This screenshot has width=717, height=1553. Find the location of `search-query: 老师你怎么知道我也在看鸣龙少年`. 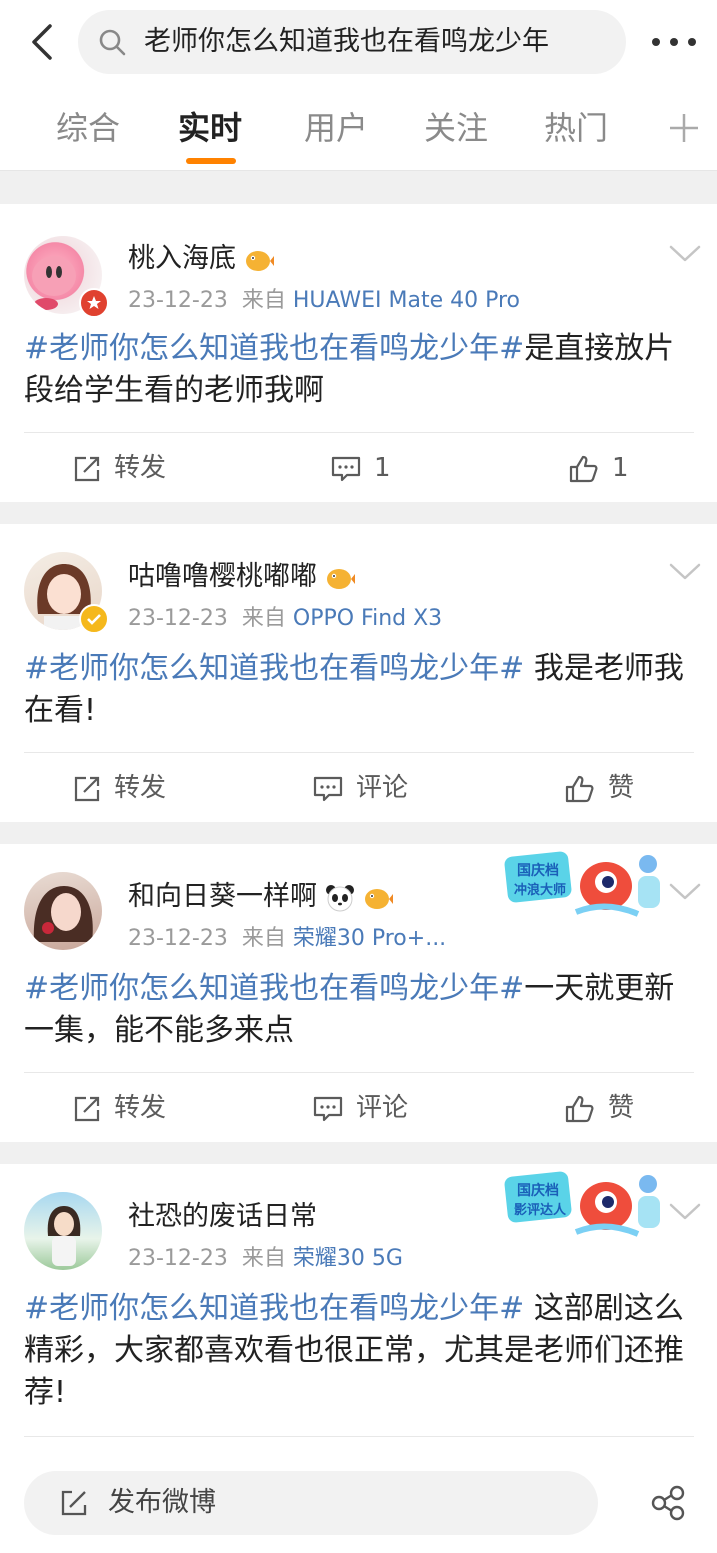

search-query: 老师你怎么知道我也在看鸣龙少年 is located at coordinates (346, 42).